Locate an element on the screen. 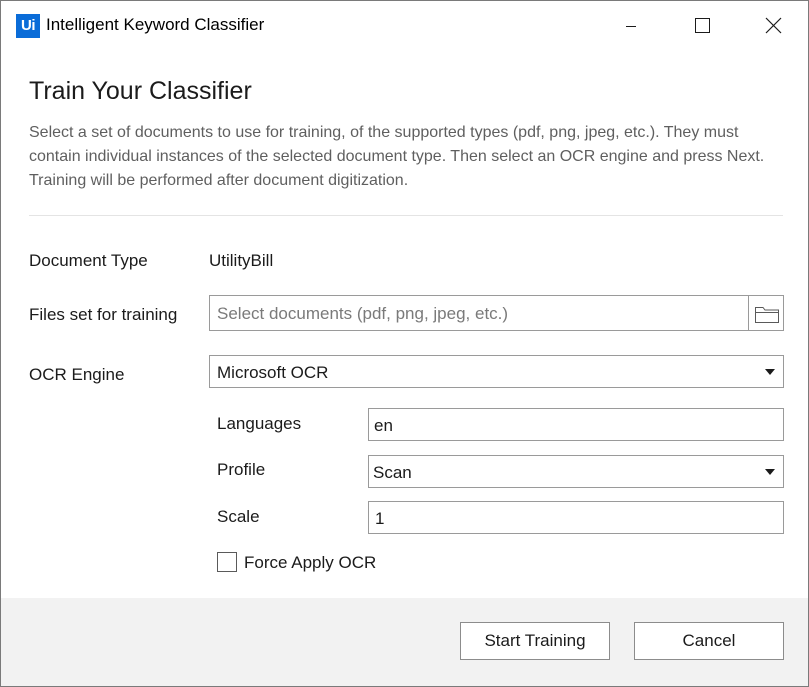  divider is located at coordinates (406, 215).